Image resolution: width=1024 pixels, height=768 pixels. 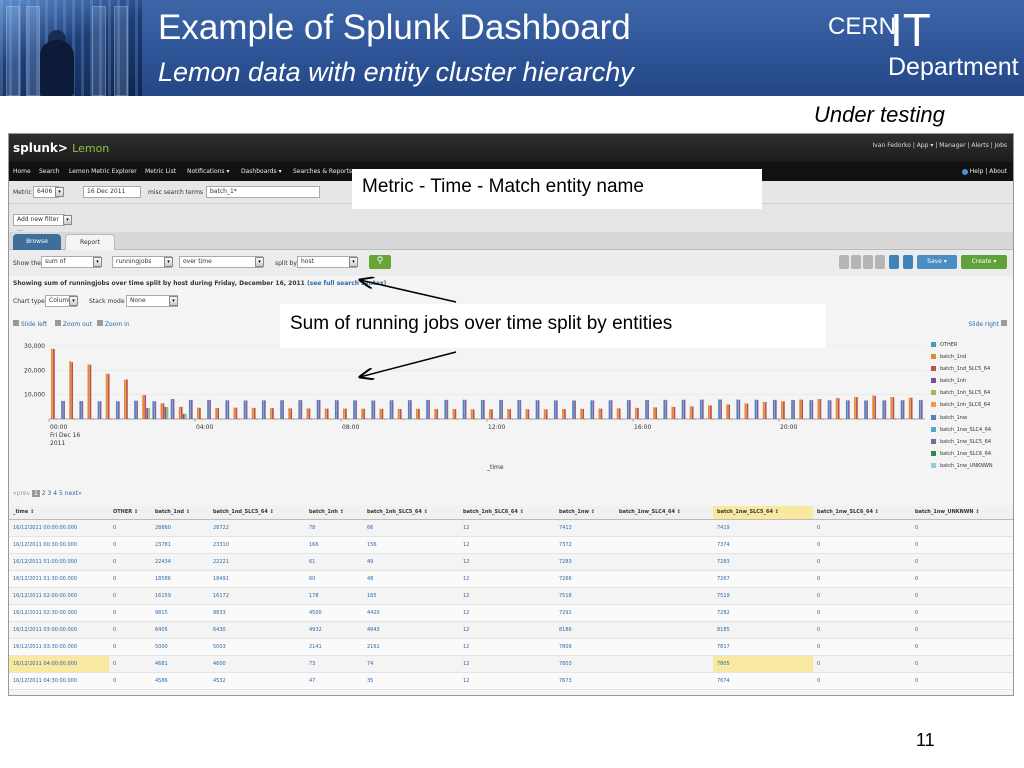 What do you see at coordinates (160, 171) in the screenshot?
I see `menu-metric-list: Metric List` at bounding box center [160, 171].